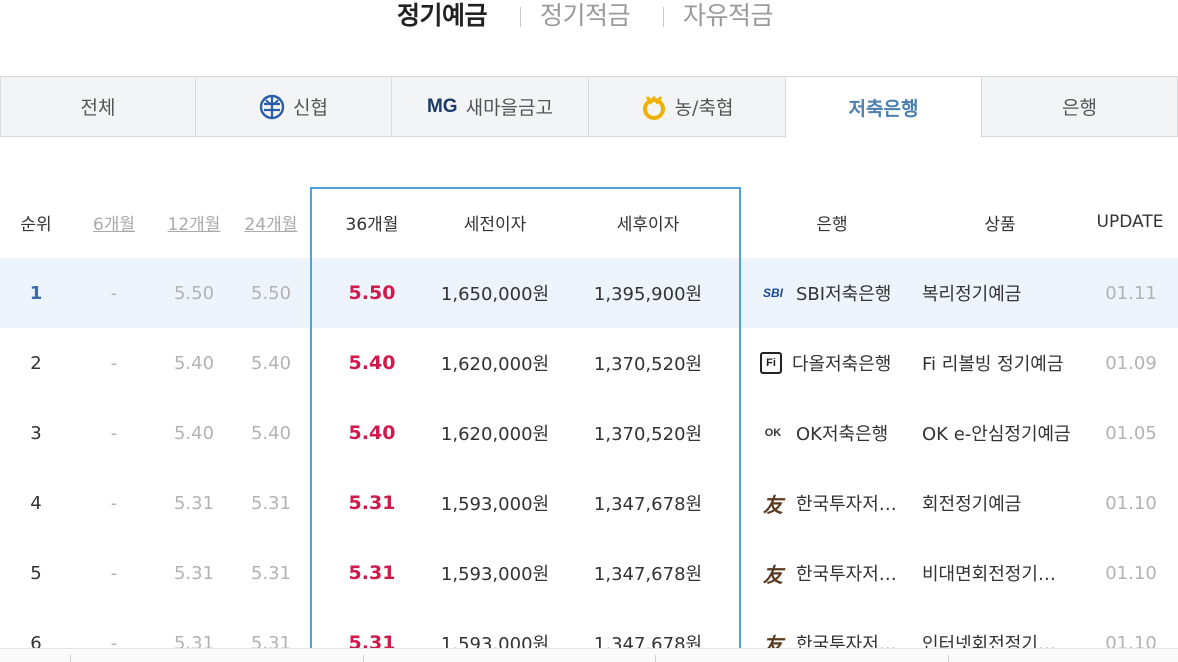  Describe the element at coordinates (36, 433) in the screenshot. I see `rank-cell: 3` at that location.